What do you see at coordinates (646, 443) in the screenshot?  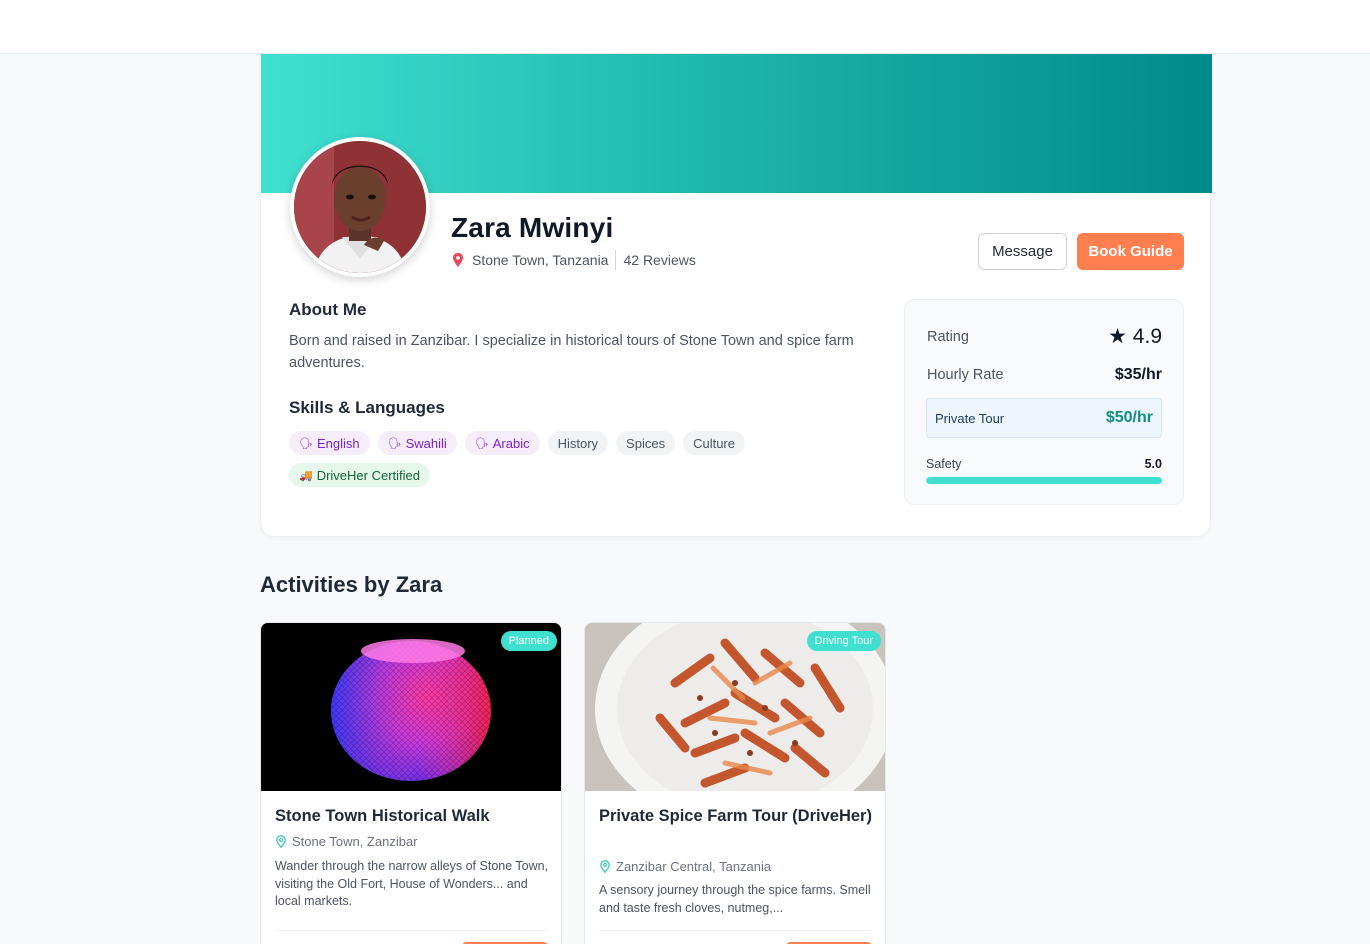 I see `skill-tag: Spices` at bounding box center [646, 443].